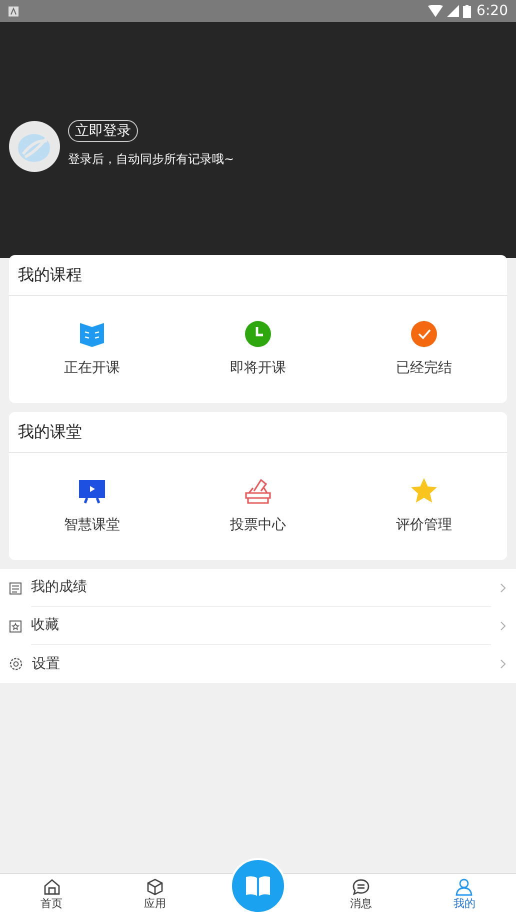 This screenshot has width=516, height=916. What do you see at coordinates (50, 275) in the screenshot?
I see `section-title: 我的课程` at bounding box center [50, 275].